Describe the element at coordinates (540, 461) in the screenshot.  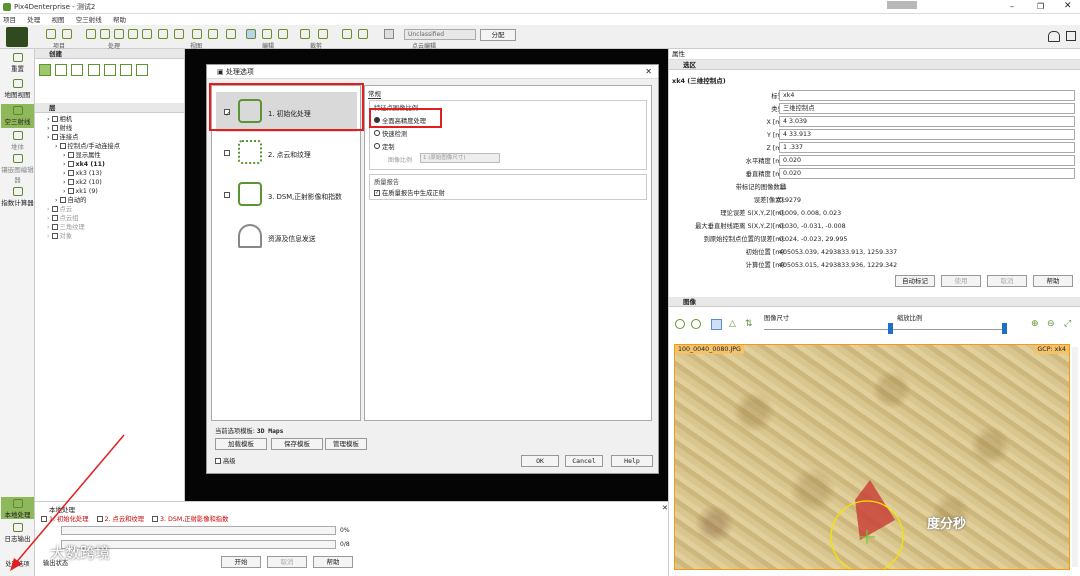
I see `ok-button: OK` at that location.